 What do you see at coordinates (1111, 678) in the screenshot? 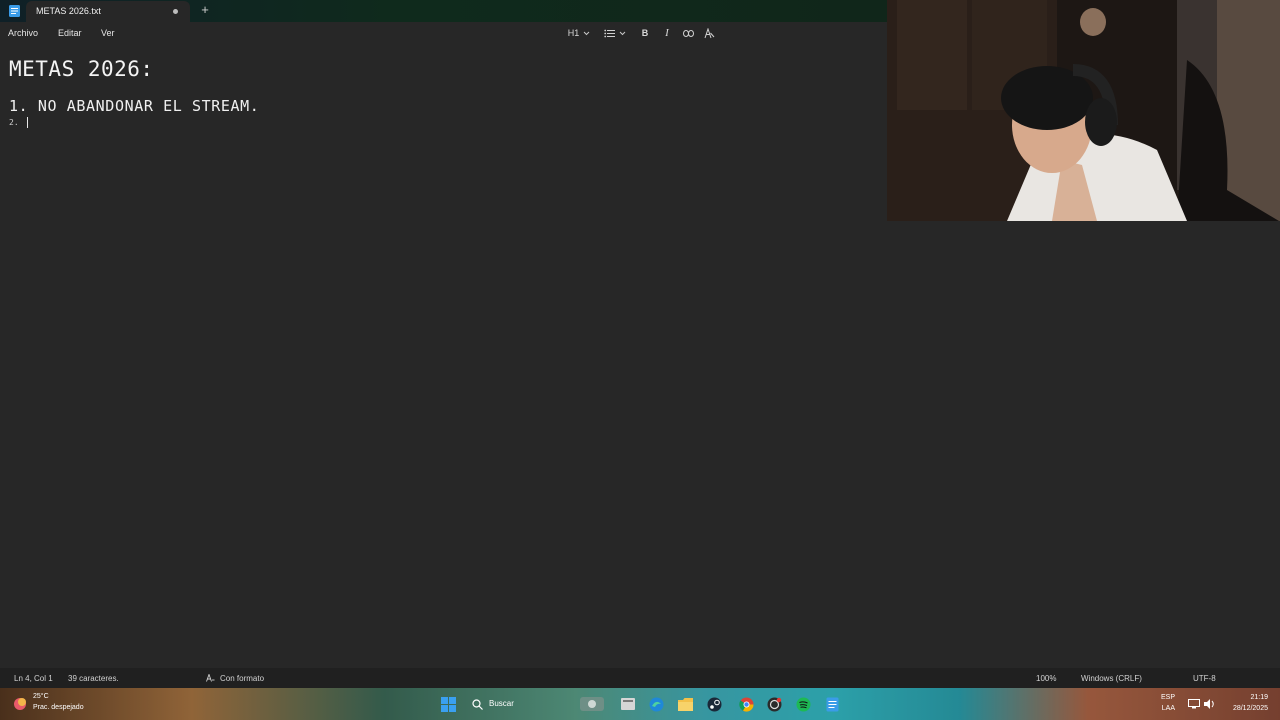
I see `line-ending: Windows (CRLF)` at bounding box center [1111, 678].